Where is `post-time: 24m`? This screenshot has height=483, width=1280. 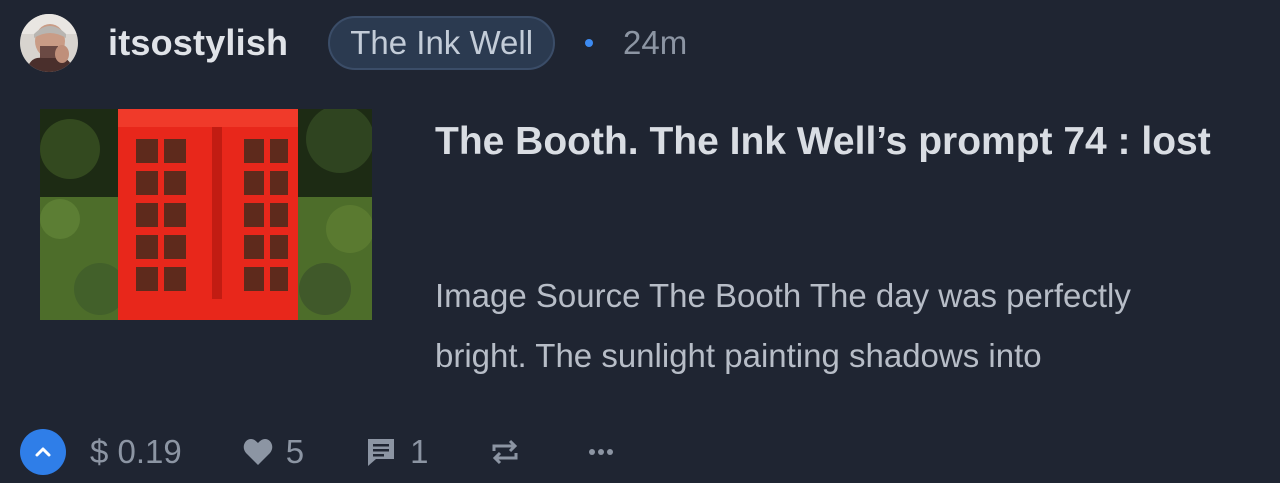 post-time: 24m is located at coordinates (655, 42).